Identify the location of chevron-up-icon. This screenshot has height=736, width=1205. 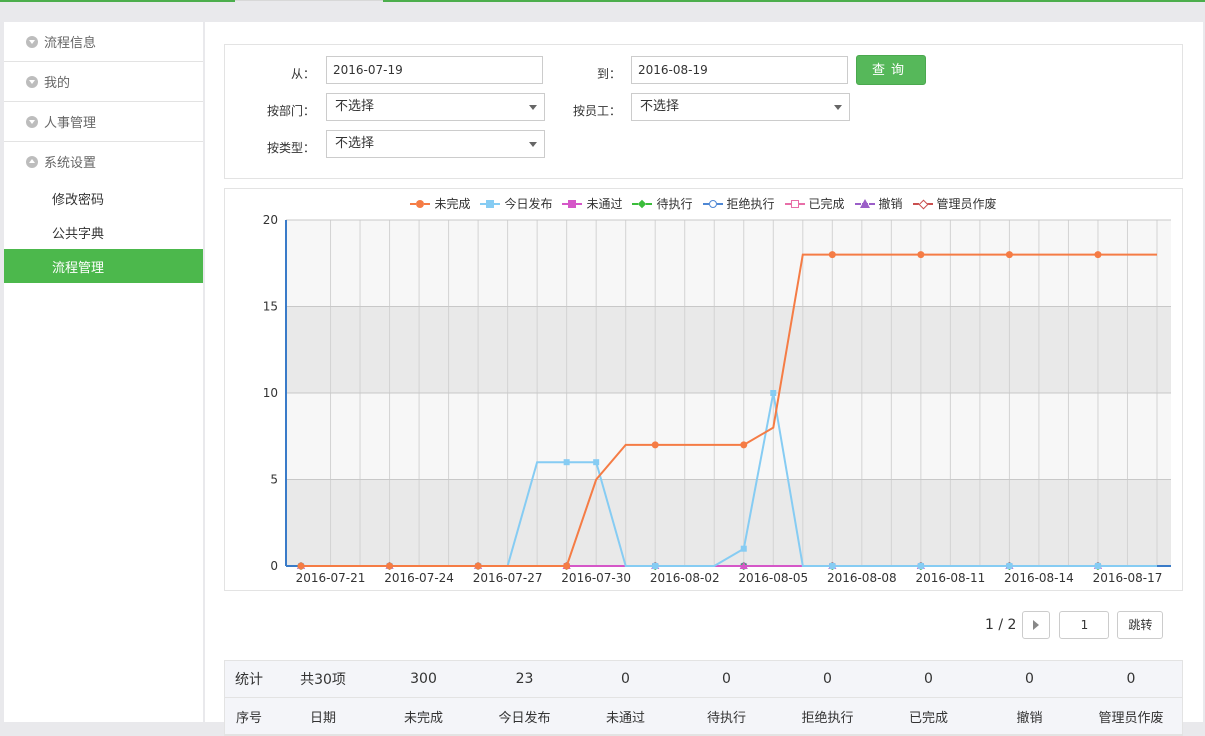
(32, 161).